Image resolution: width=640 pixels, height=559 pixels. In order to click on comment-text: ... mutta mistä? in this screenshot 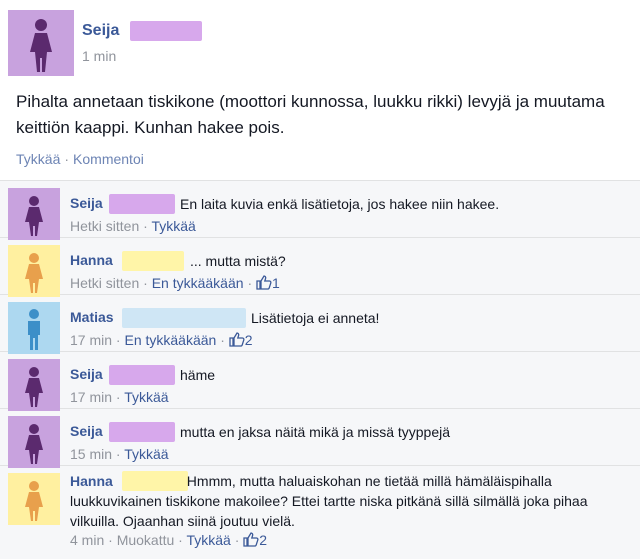, I will do `click(238, 261)`.